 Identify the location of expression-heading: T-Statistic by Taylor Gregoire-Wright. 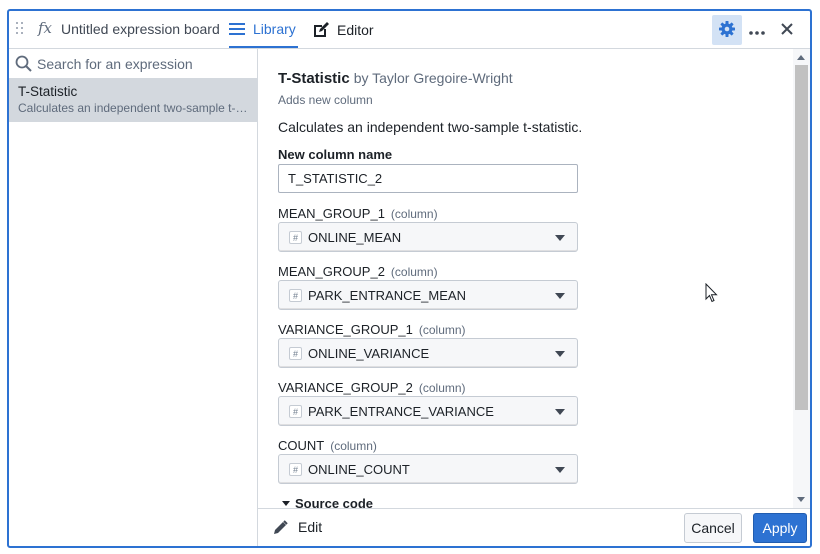
(395, 78).